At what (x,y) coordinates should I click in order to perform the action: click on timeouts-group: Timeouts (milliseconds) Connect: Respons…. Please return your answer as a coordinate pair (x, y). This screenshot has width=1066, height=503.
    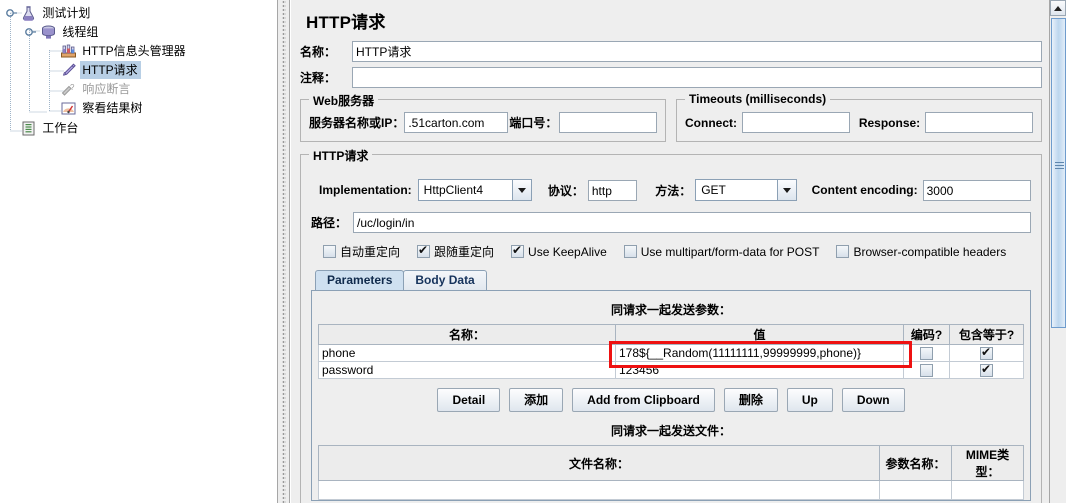
    Looking at the image, I should click on (859, 117).